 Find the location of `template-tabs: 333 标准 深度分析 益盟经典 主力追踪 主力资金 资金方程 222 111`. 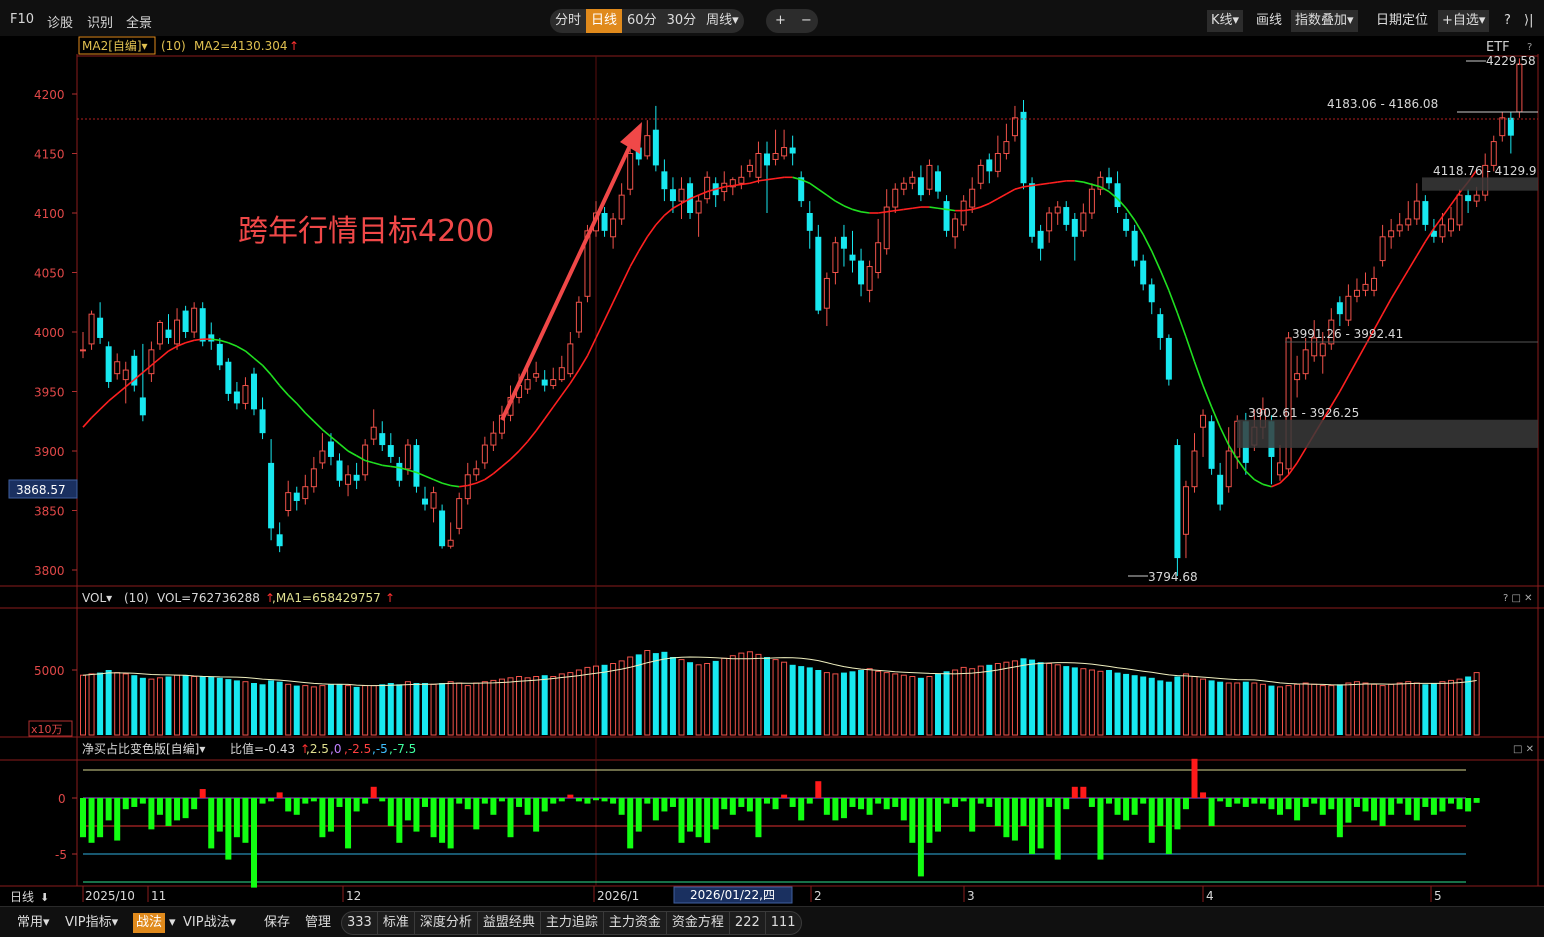

template-tabs: 333 标准 深度分析 益盟经典 主力追踪 主力资金 资金方程 222 111 is located at coordinates (571, 923).